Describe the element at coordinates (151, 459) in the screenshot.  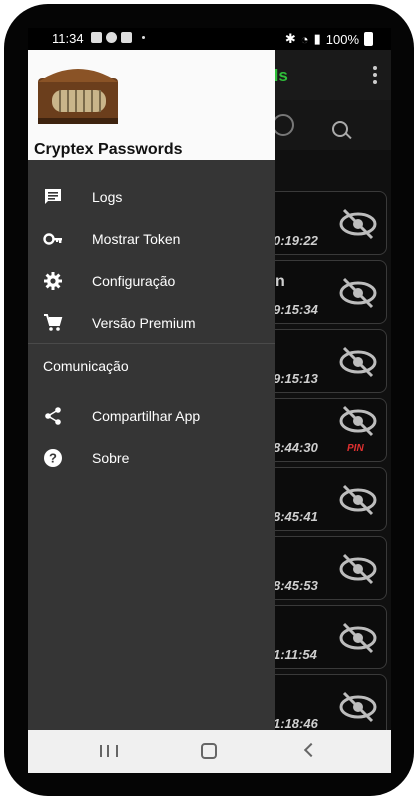
I see `menu-item-sobre: ? Sobre` at that location.